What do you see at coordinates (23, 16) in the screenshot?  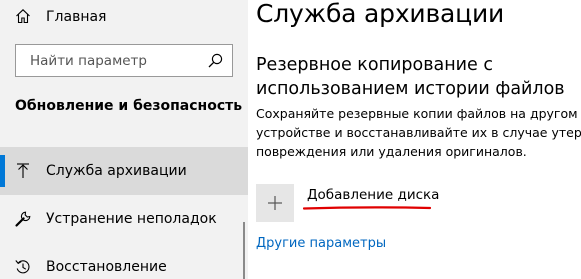 I see `home-icon` at bounding box center [23, 16].